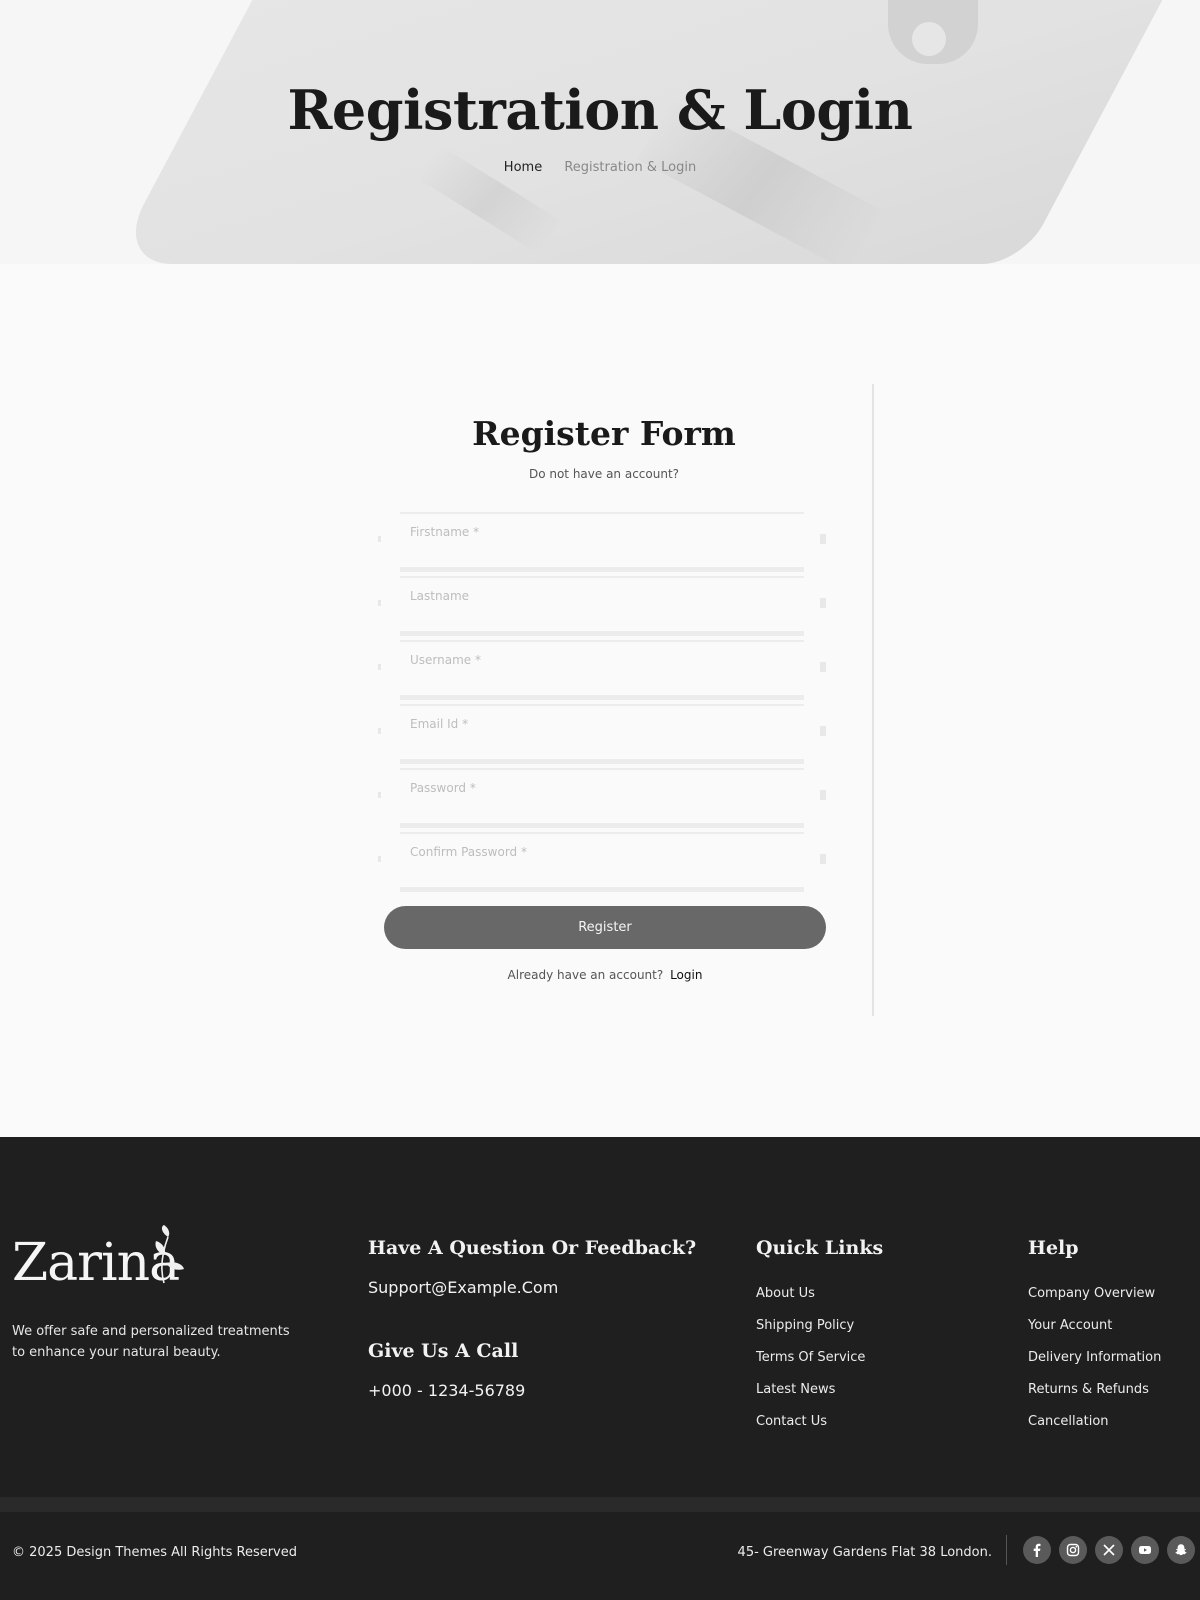  I want to click on copyright-text: © 2025 Design Themes All Rights Reserved, so click(155, 1552).